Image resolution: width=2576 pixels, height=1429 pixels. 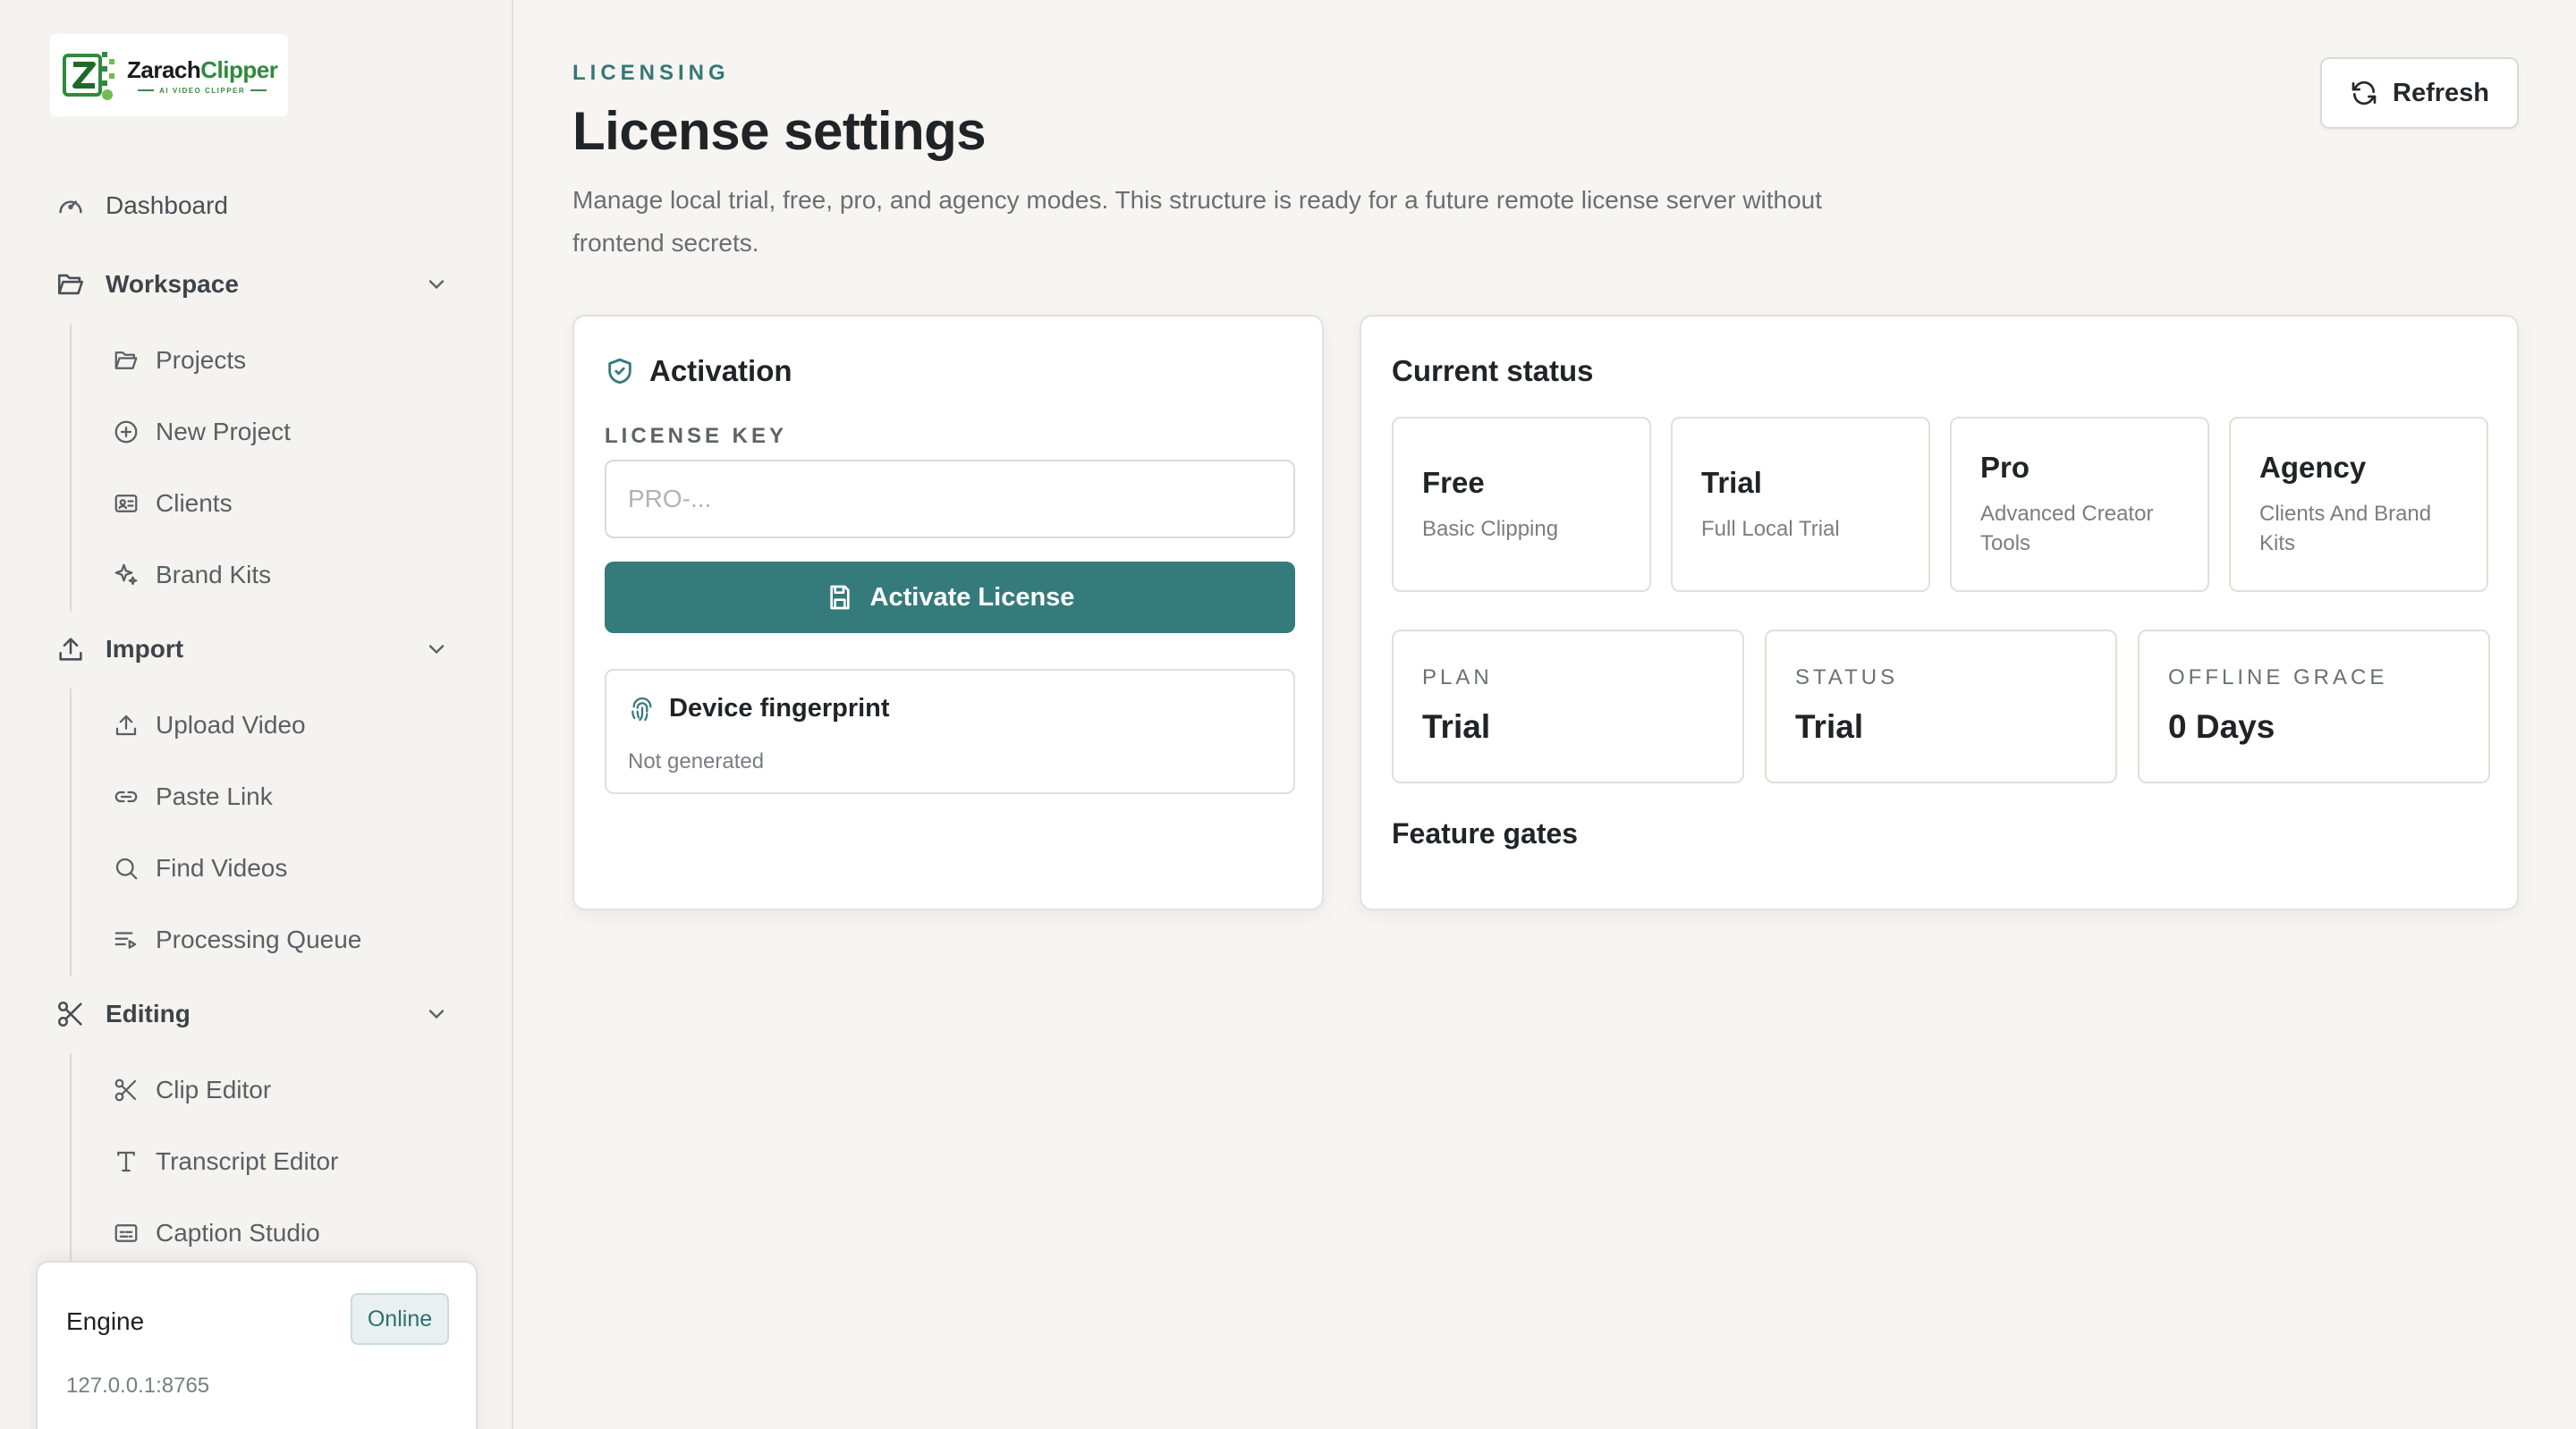 I want to click on search-icon, so click(x=126, y=869).